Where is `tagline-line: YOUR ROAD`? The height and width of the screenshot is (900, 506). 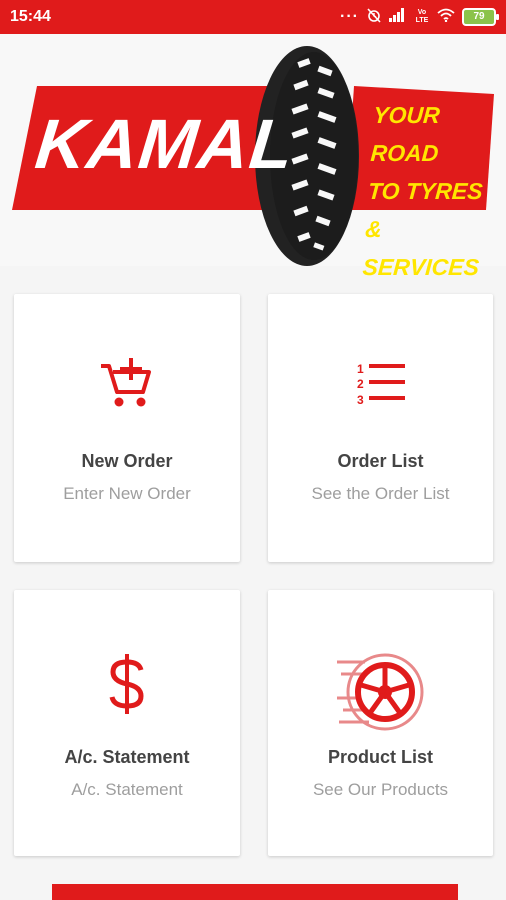 tagline-line: YOUR ROAD is located at coordinates (405, 134).